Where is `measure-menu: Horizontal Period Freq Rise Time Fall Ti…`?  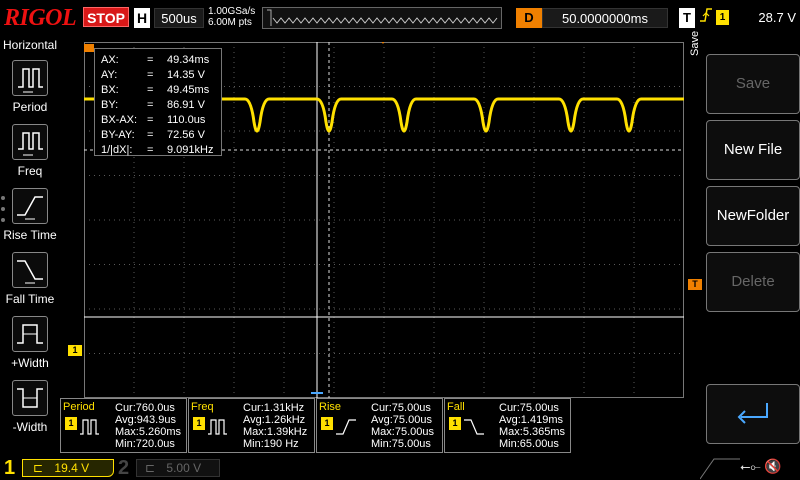
measure-menu: Horizontal Period Freq Rise Time Fall Ti… is located at coordinates (30, 245).